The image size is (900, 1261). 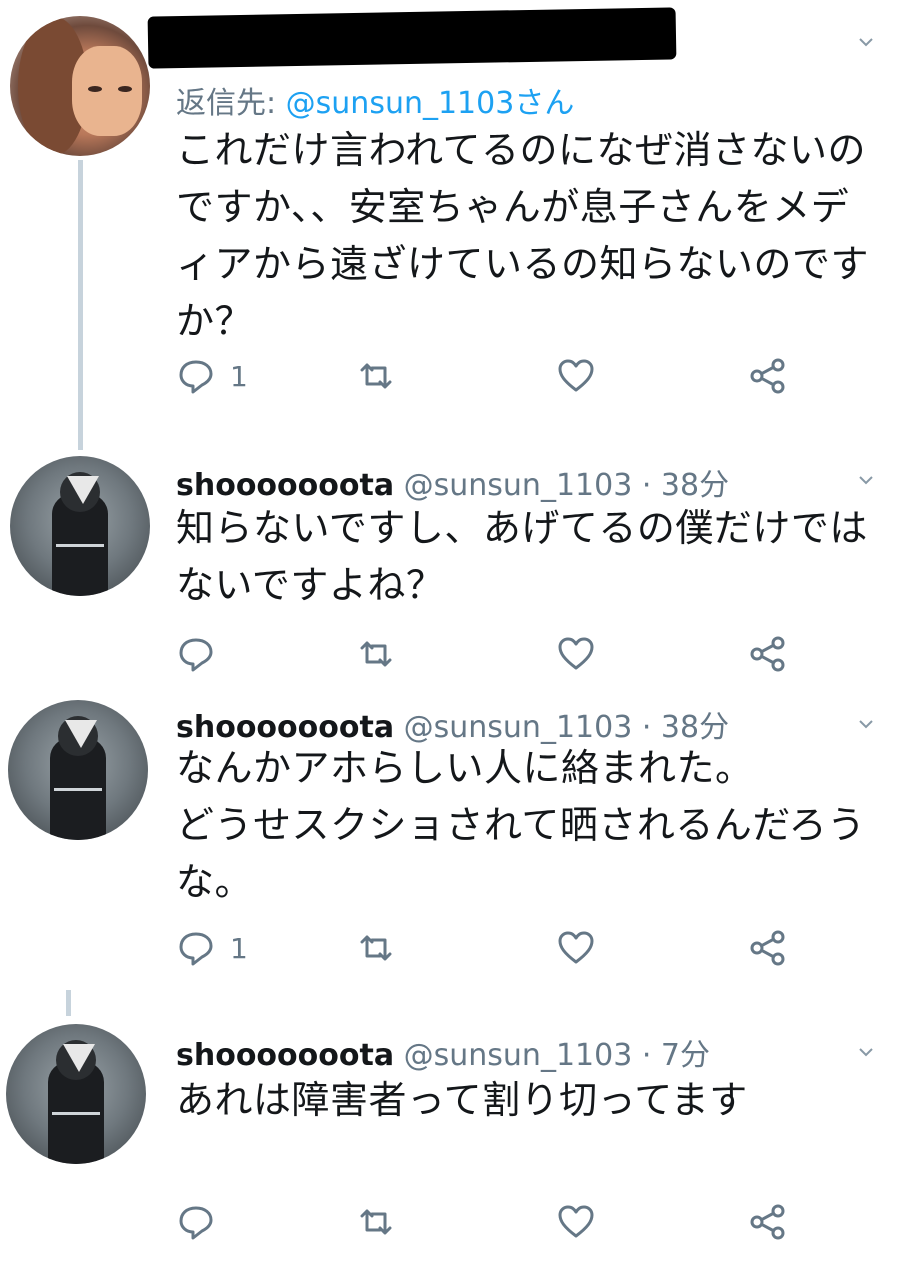 What do you see at coordinates (412, 38) in the screenshot?
I see `redacted-name-bar` at bounding box center [412, 38].